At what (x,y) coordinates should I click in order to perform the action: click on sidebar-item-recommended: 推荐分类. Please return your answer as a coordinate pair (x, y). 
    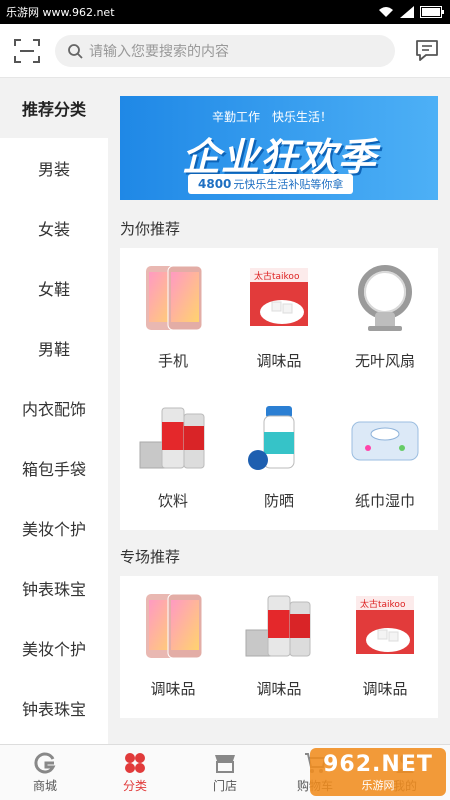
    Looking at the image, I should click on (54, 108).